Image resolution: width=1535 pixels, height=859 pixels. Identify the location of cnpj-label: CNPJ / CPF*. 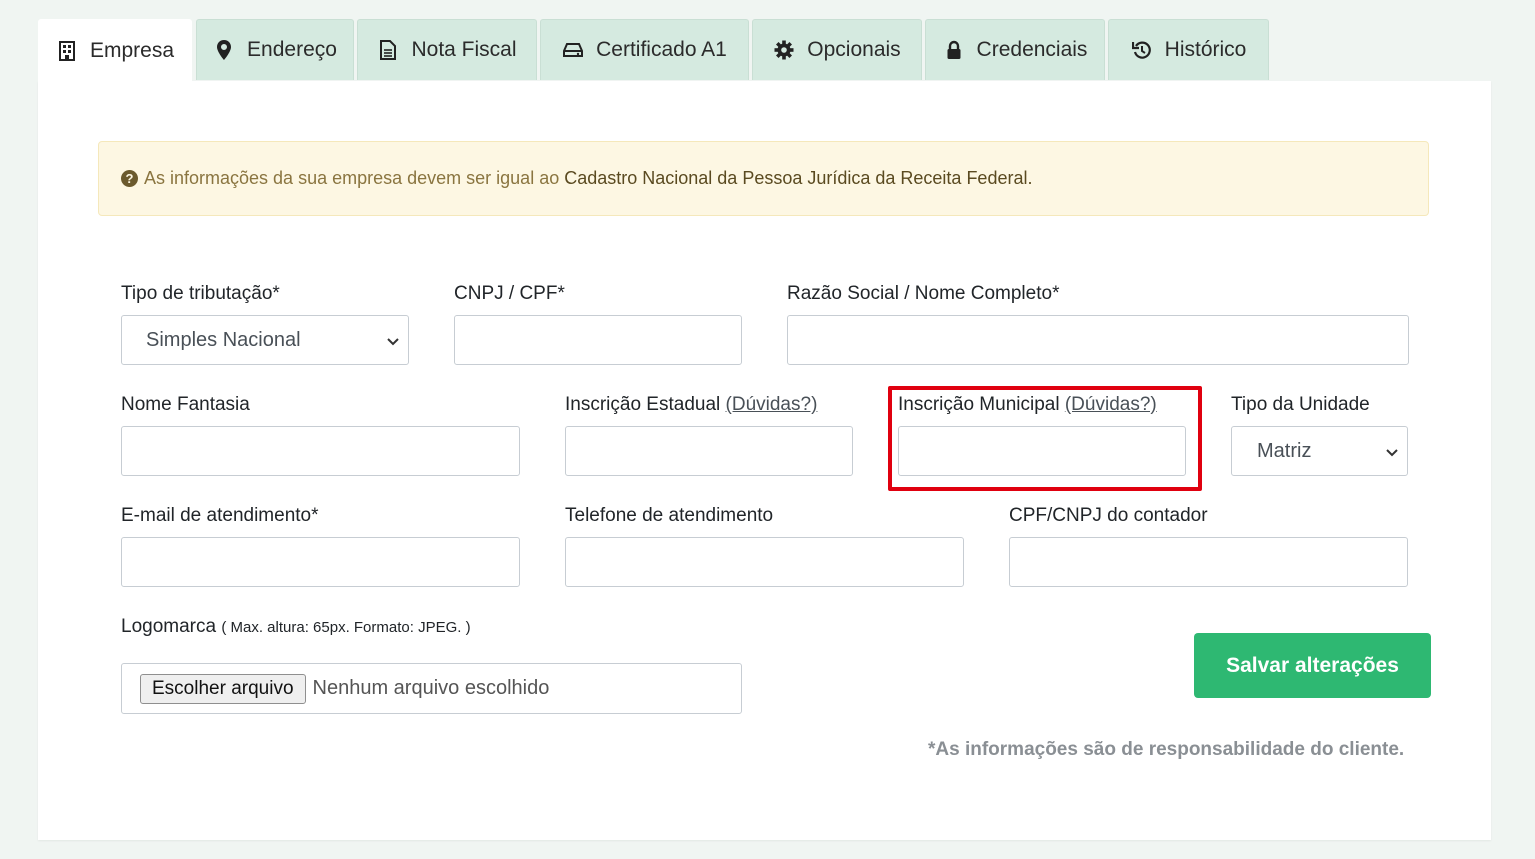
(509, 293).